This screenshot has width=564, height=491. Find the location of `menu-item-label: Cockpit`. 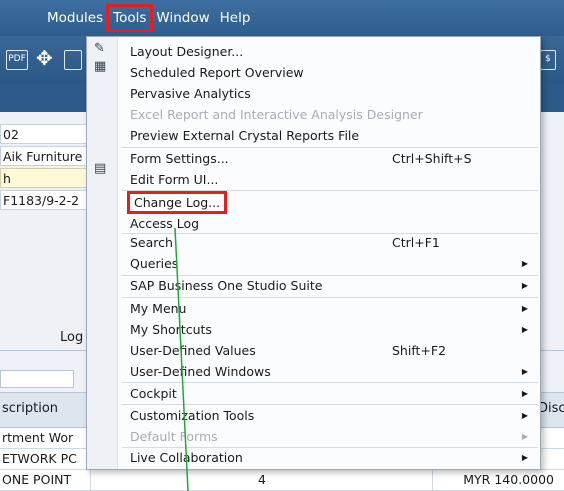

menu-item-label: Cockpit is located at coordinates (153, 393).